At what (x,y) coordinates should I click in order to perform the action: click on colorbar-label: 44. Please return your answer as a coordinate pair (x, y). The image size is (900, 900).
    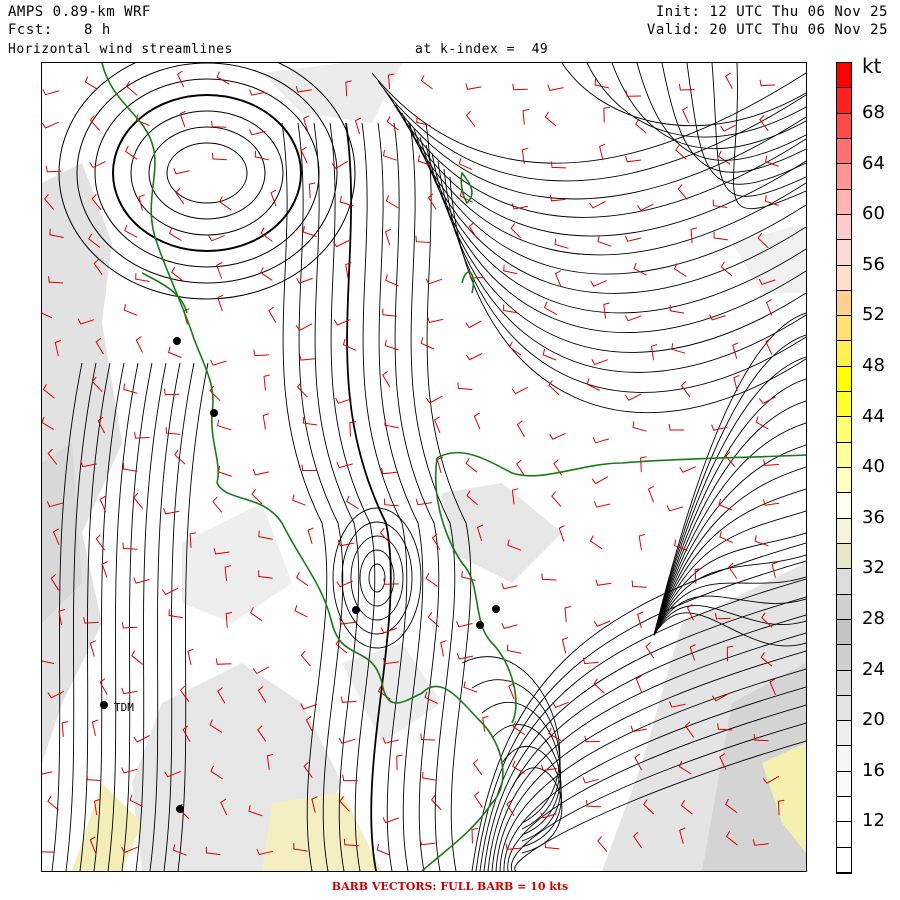
    Looking at the image, I should click on (873, 416).